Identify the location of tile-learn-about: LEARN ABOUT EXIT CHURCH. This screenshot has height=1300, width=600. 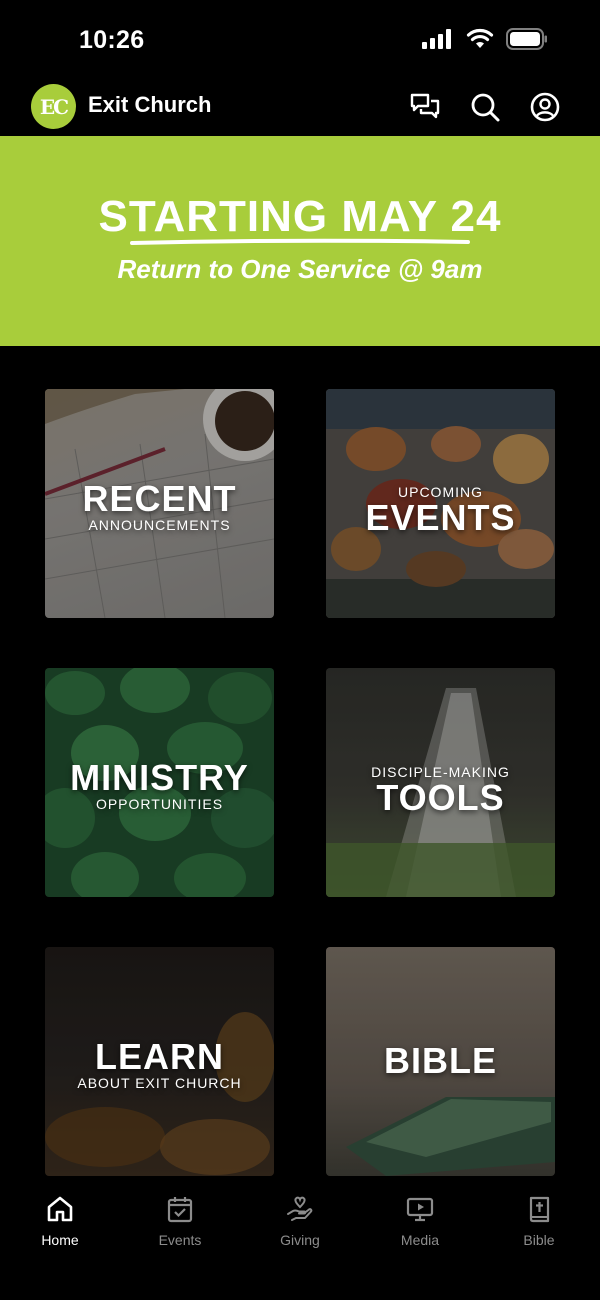
(159, 1061).